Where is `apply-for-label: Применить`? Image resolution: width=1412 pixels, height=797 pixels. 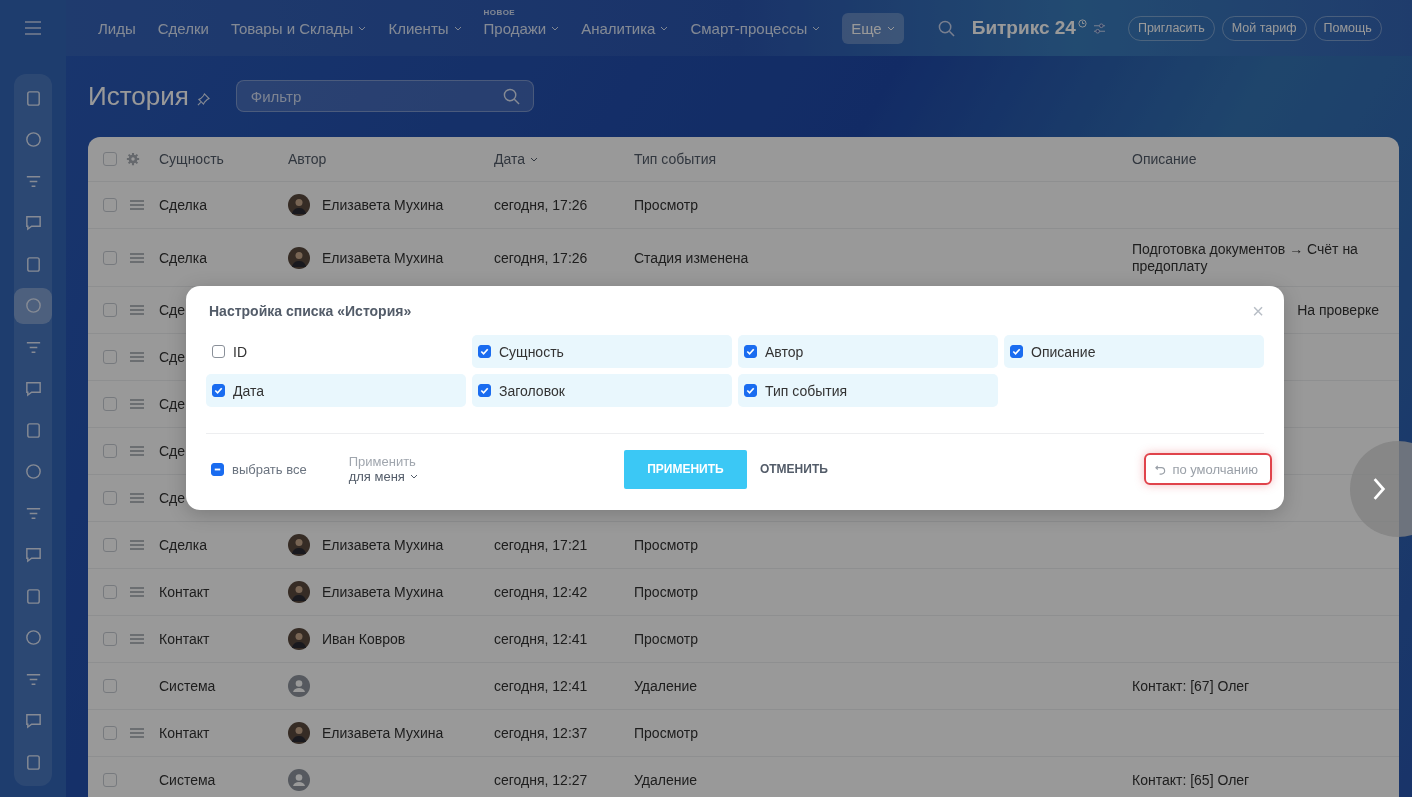 apply-for-label: Применить is located at coordinates (382, 461).